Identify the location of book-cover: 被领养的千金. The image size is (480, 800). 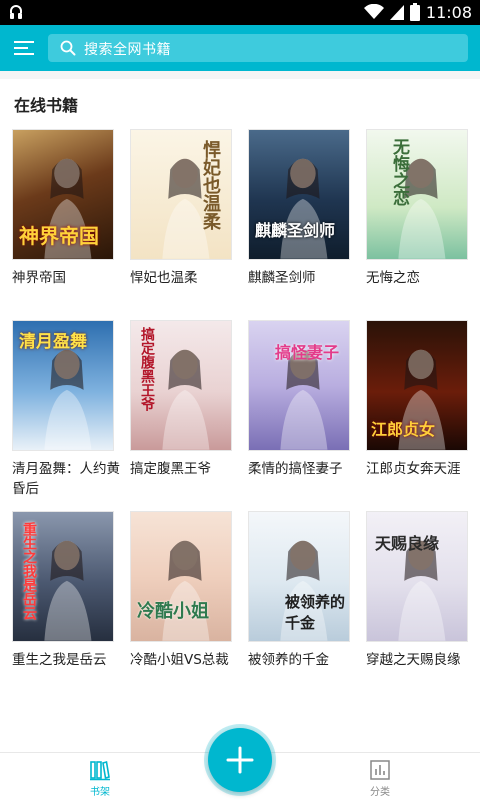
(299, 576).